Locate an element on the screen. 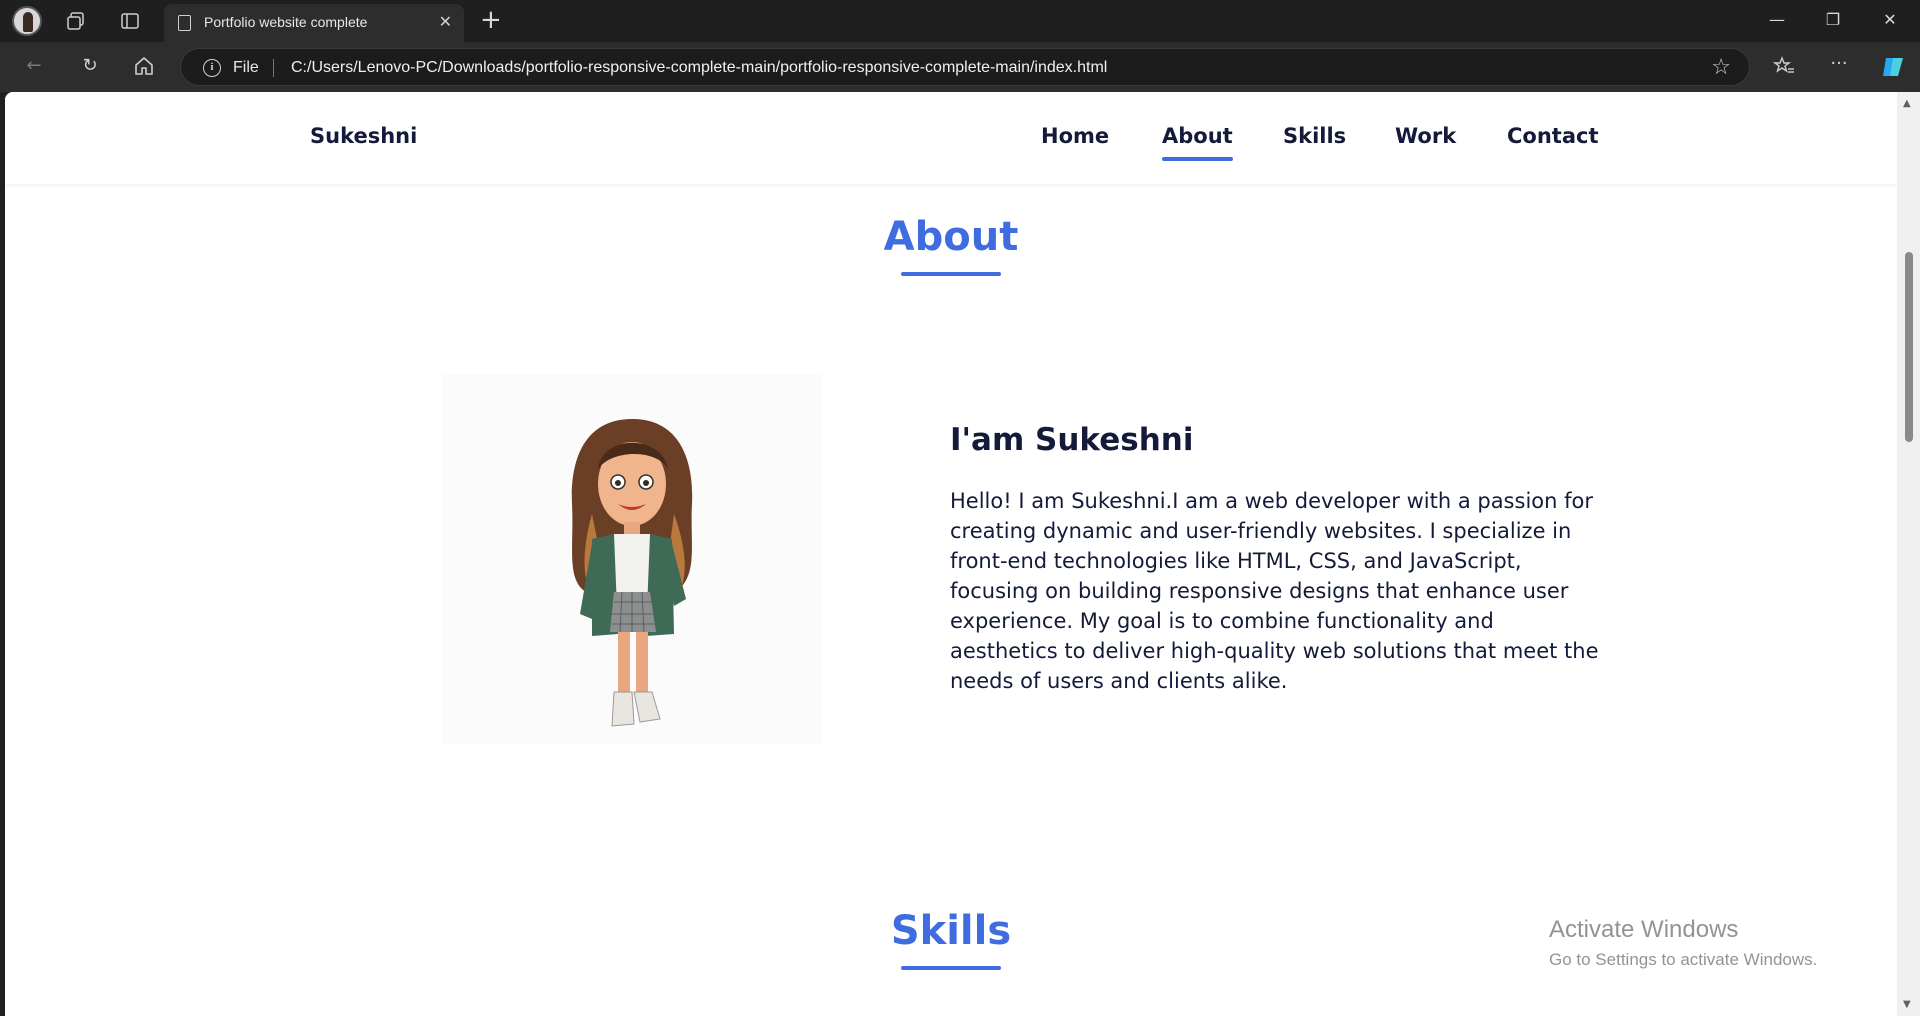 This screenshot has width=1920, height=1016. refresh-icon: ↻ is located at coordinates (90, 66).